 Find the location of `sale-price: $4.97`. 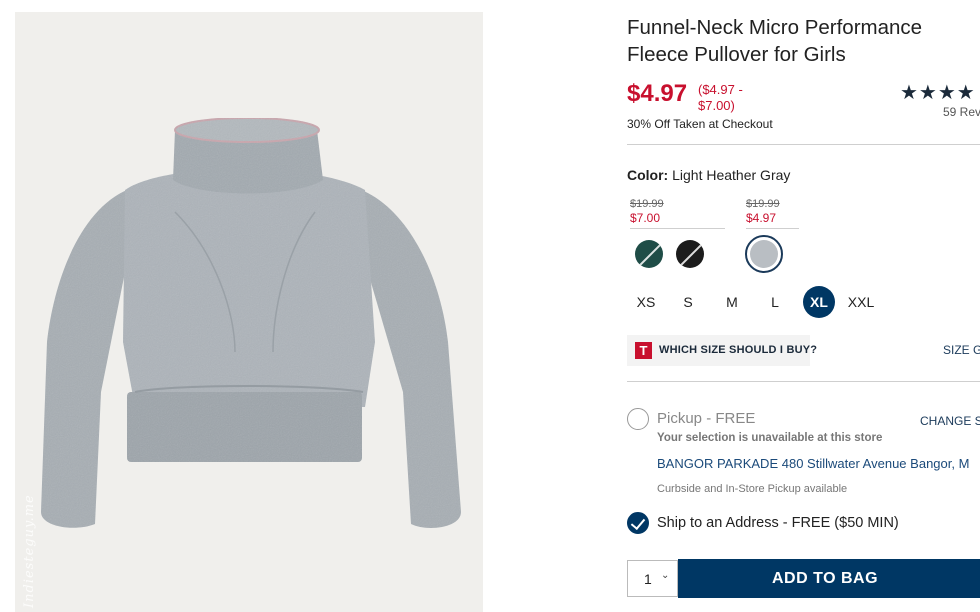

sale-price: $4.97 is located at coordinates (657, 93).